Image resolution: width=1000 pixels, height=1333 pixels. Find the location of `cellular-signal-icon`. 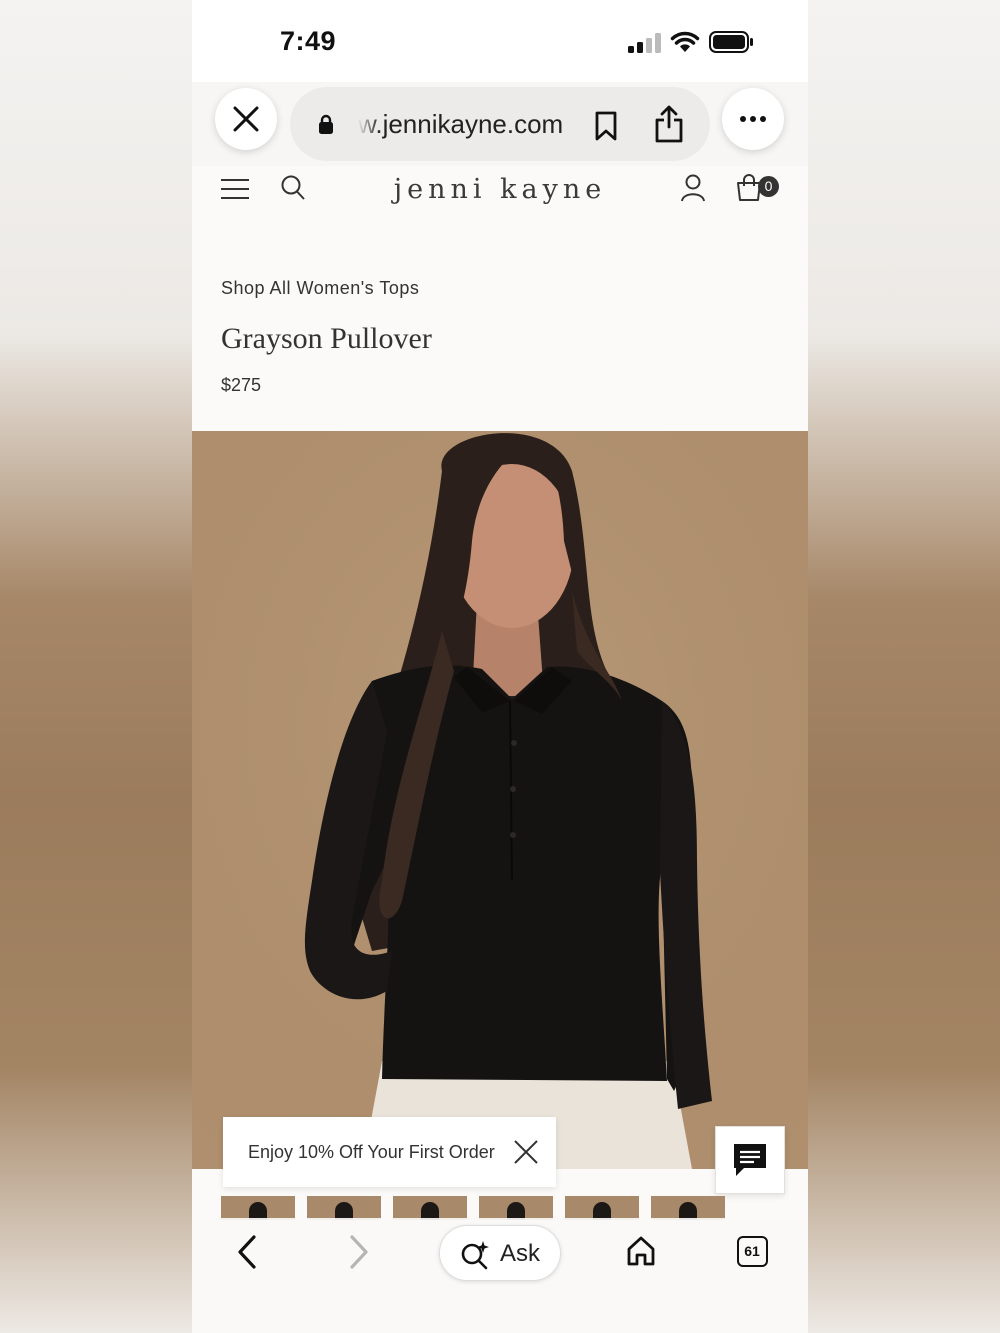

cellular-signal-icon is located at coordinates (644, 43).